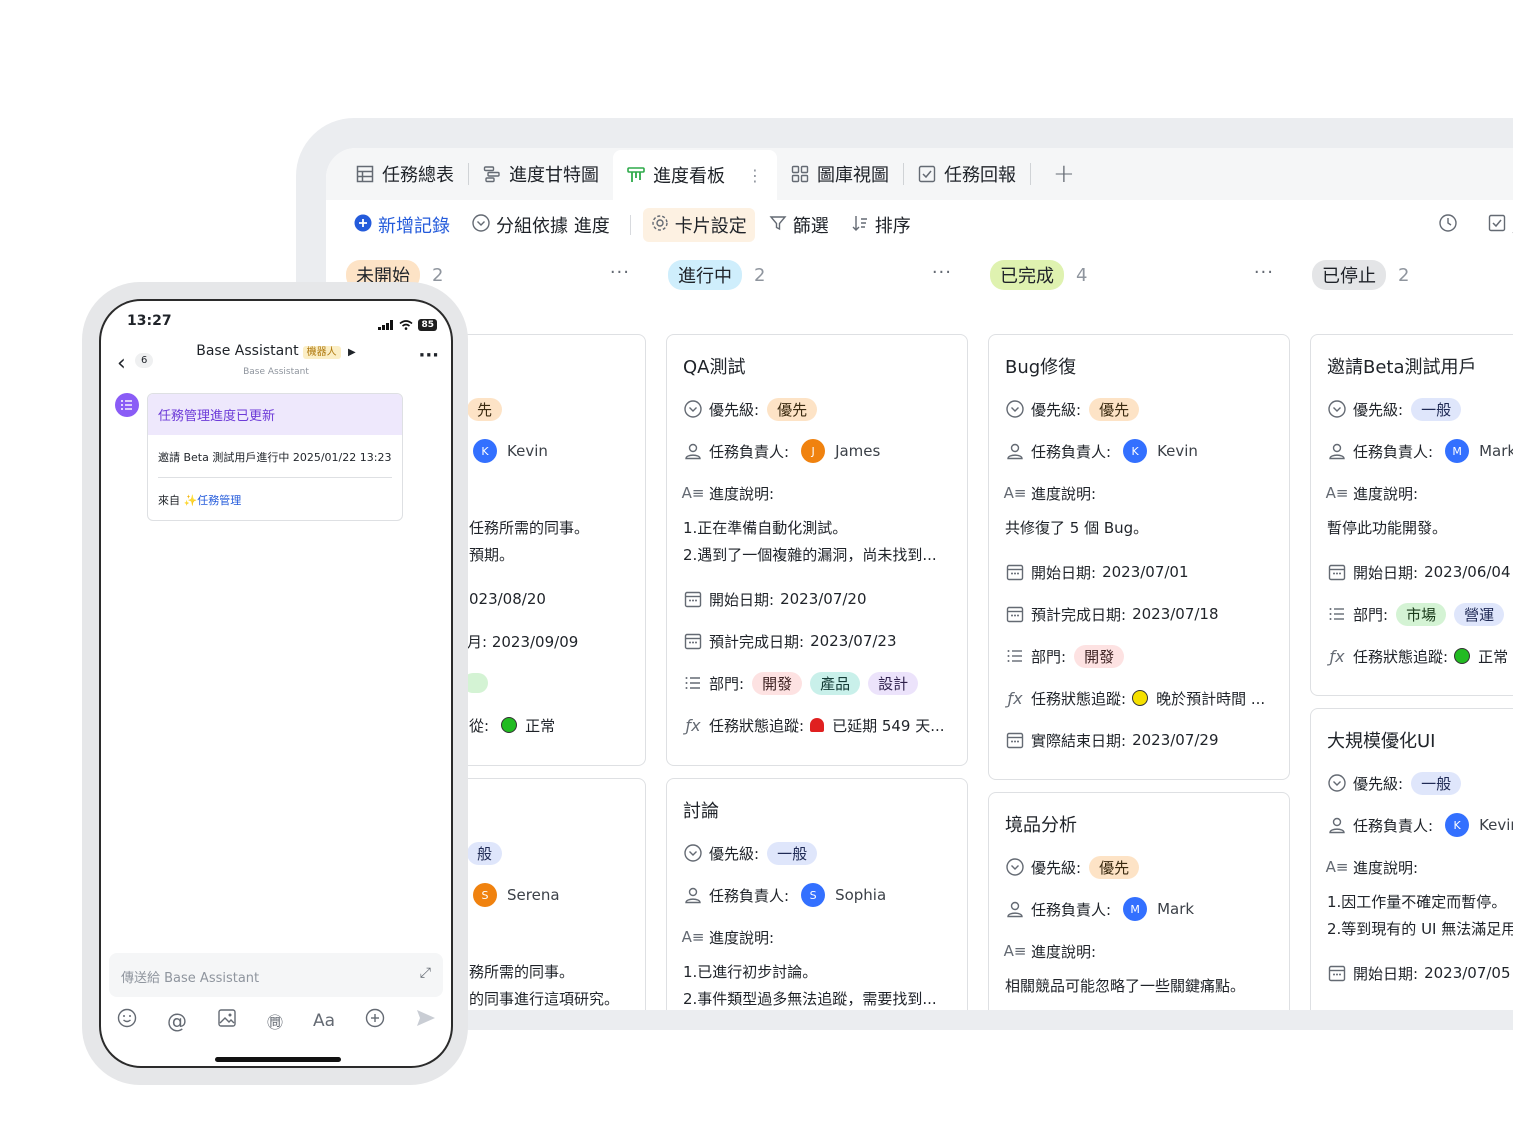  I want to click on card-title: 大規模優化UI, so click(1381, 741).